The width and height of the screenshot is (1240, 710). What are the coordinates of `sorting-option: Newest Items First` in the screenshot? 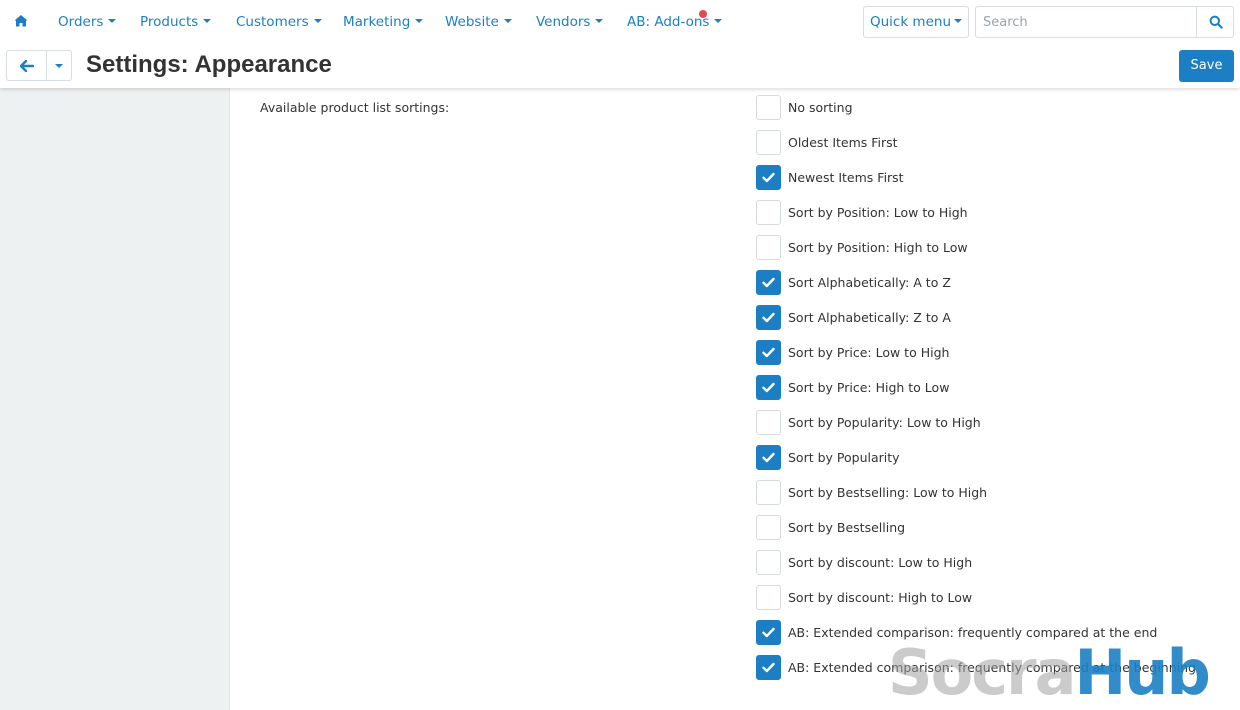 It's located at (976, 182).